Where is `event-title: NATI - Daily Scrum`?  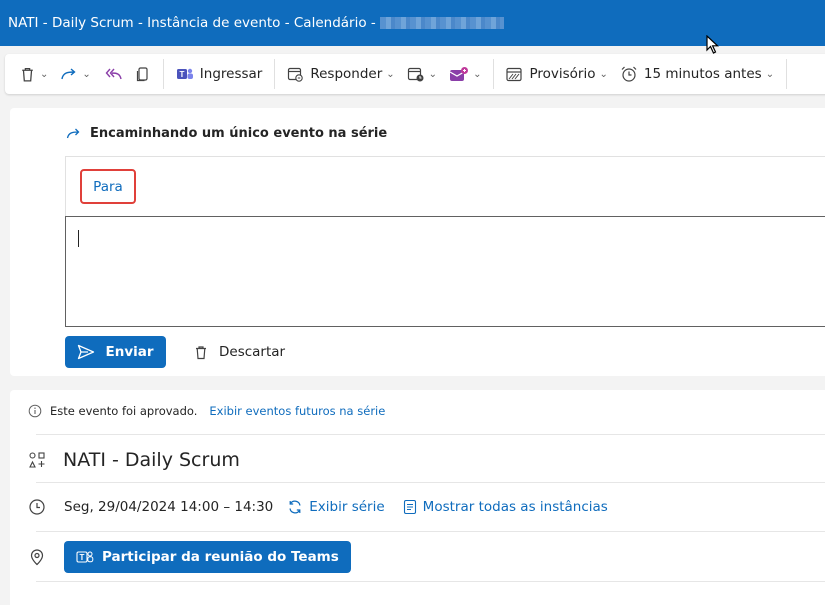 event-title: NATI - Daily Scrum is located at coordinates (151, 460).